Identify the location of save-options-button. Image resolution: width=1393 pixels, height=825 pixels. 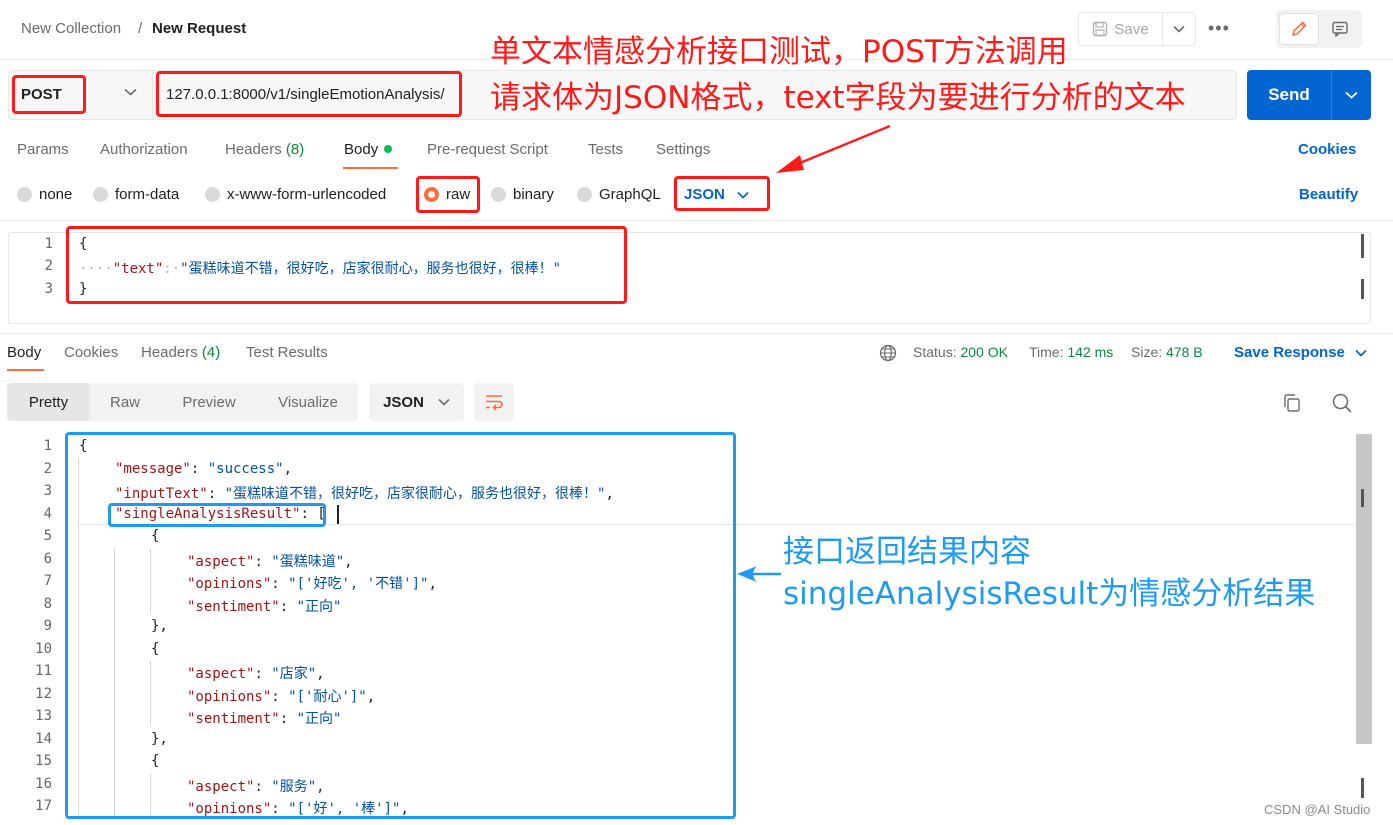
(1179, 29).